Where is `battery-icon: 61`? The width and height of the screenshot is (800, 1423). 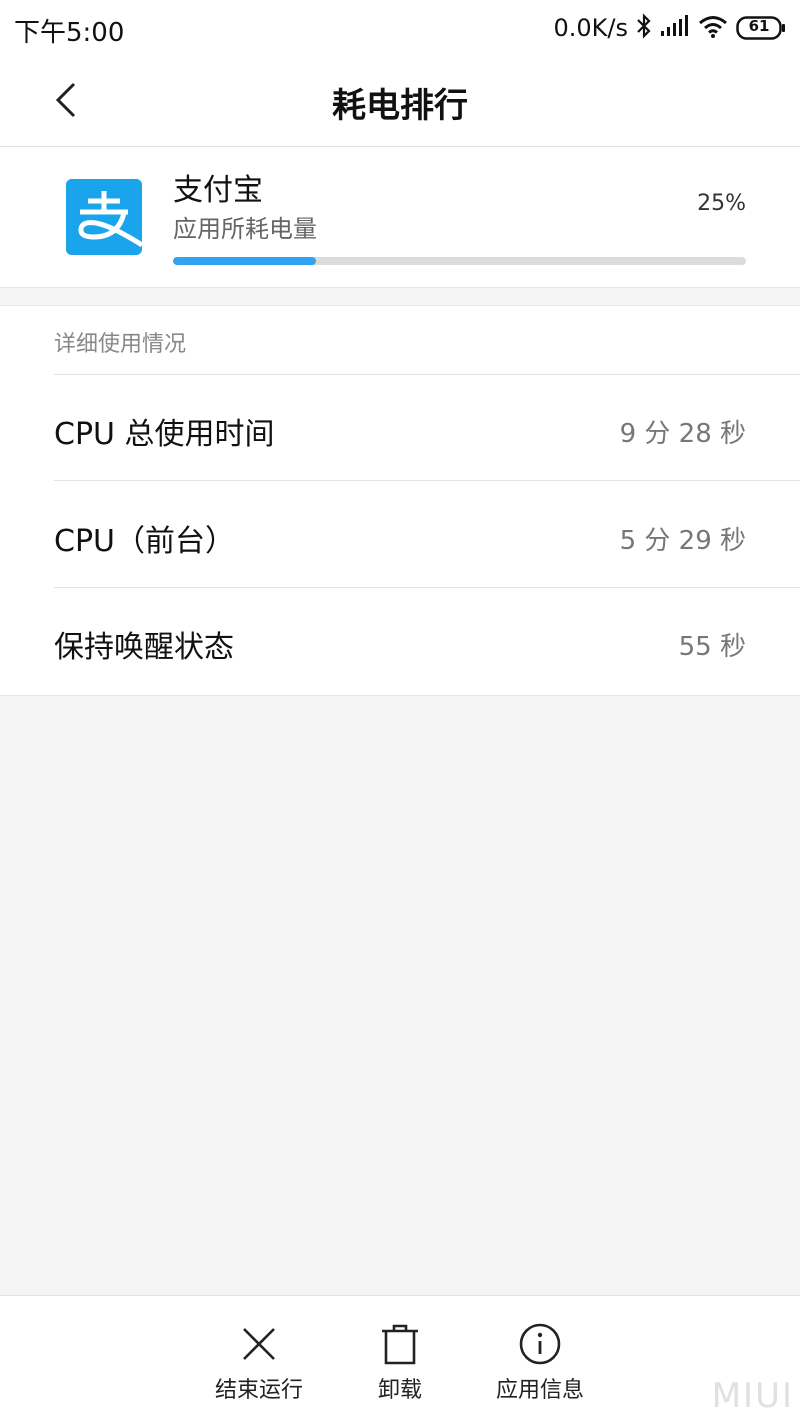 battery-icon: 61 is located at coordinates (761, 28).